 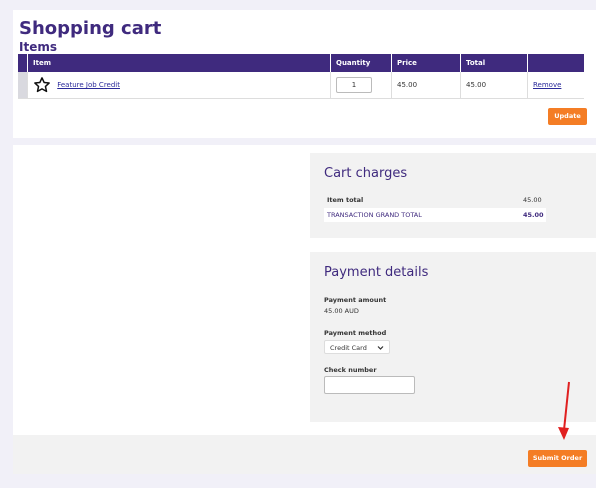 I want to click on grand-total-label: TRANSACTION GRAND TOTAL, so click(x=374, y=215).